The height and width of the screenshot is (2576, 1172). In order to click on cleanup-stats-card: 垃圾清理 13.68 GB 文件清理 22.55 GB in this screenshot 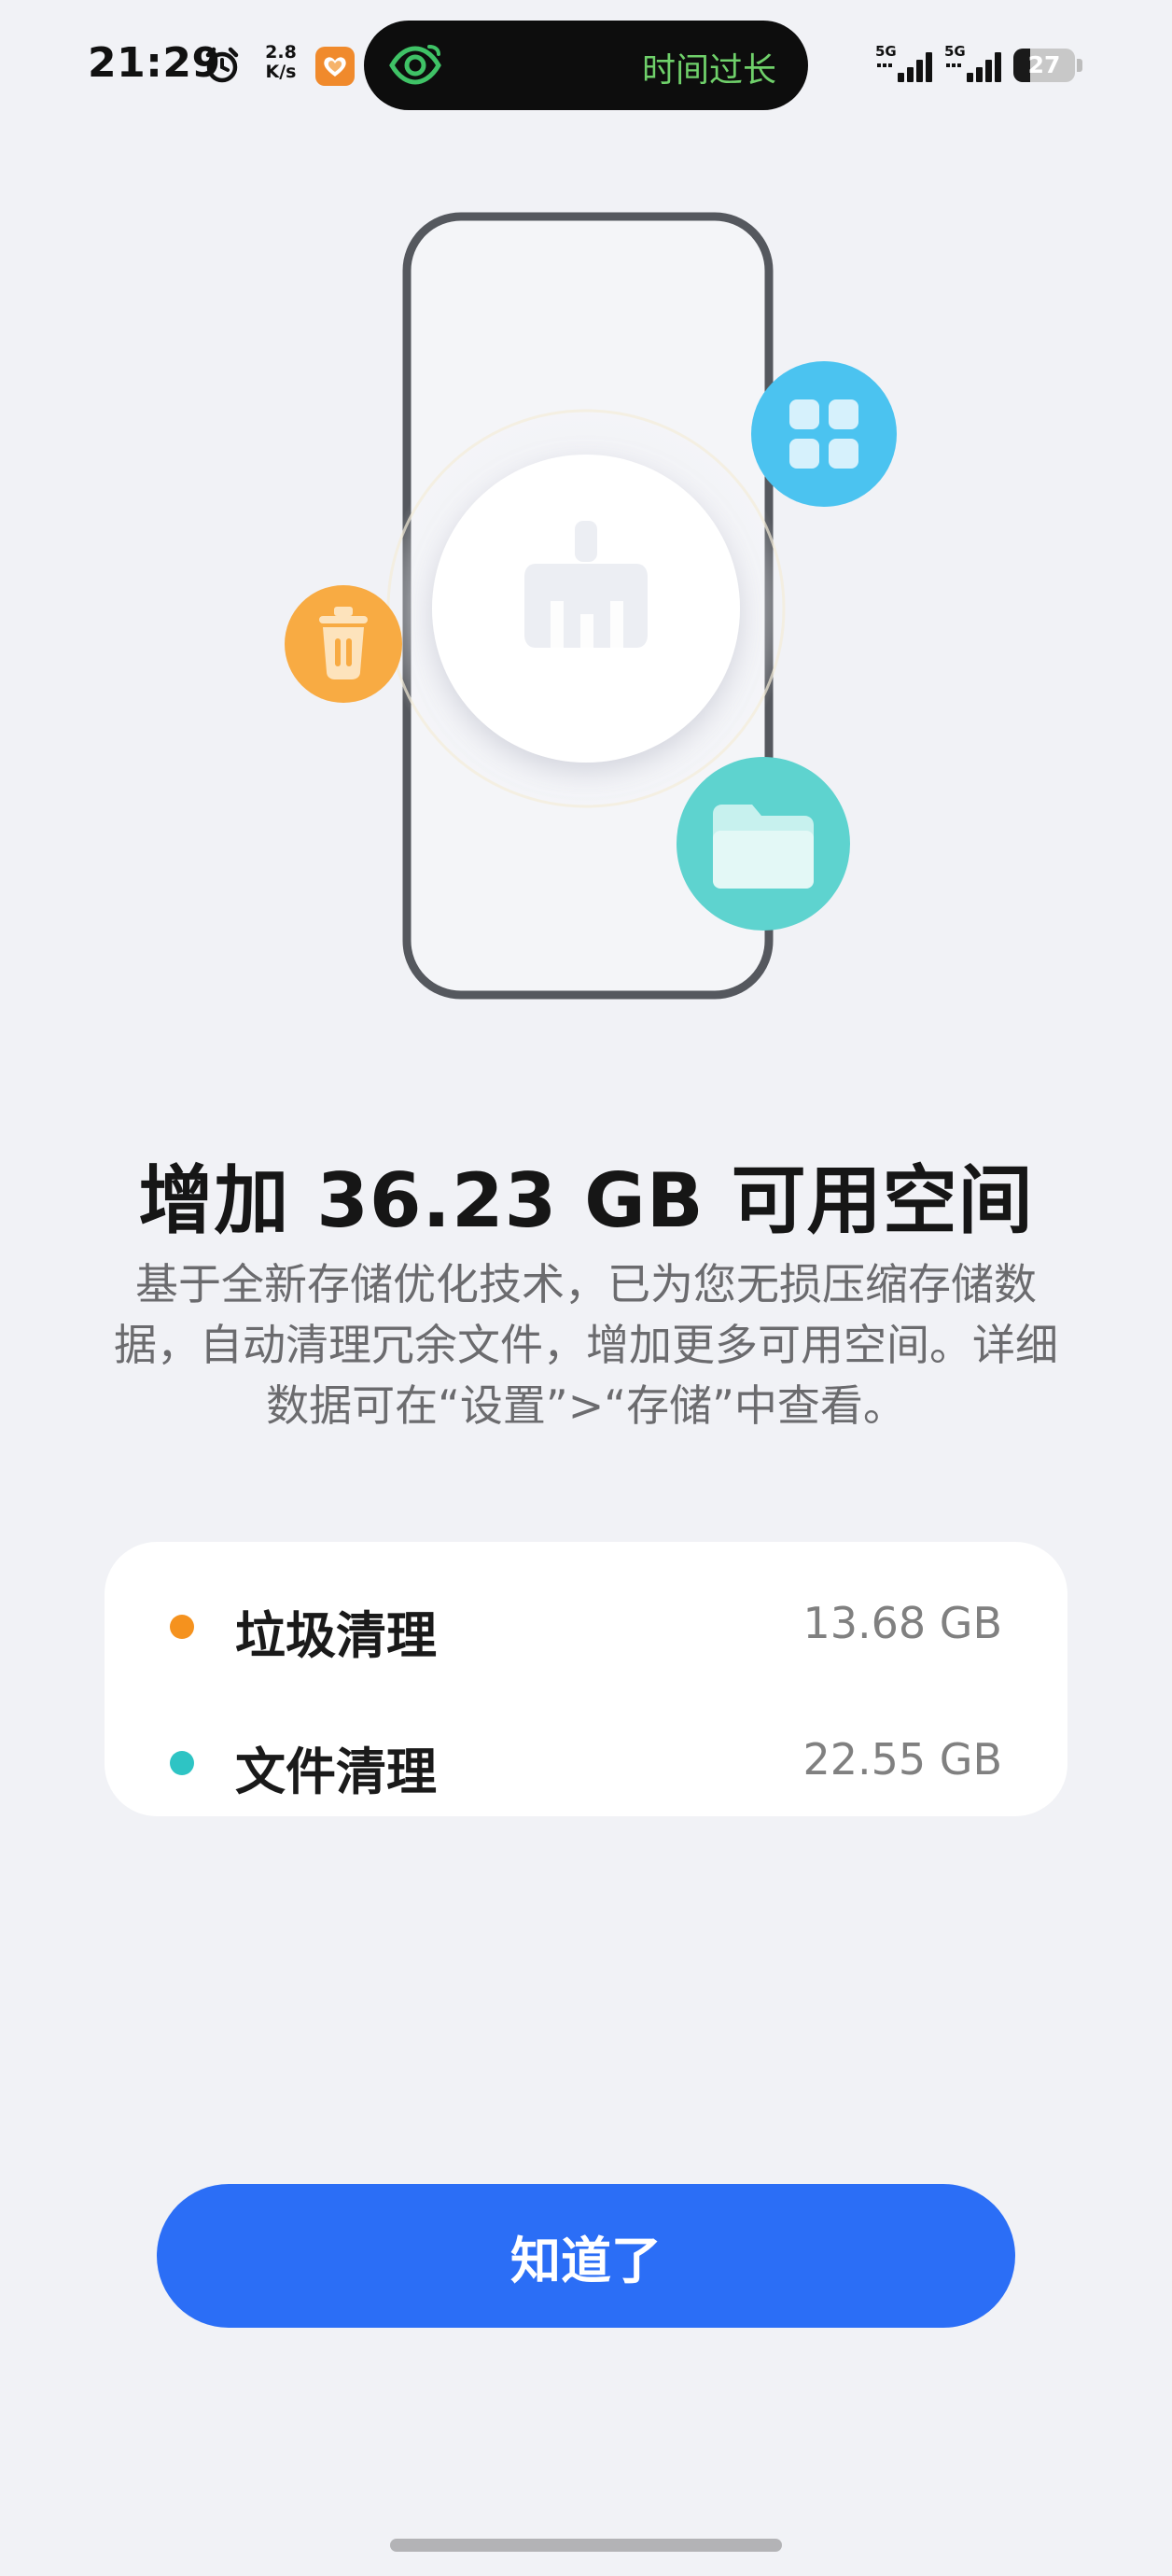, I will do `click(586, 1679)`.